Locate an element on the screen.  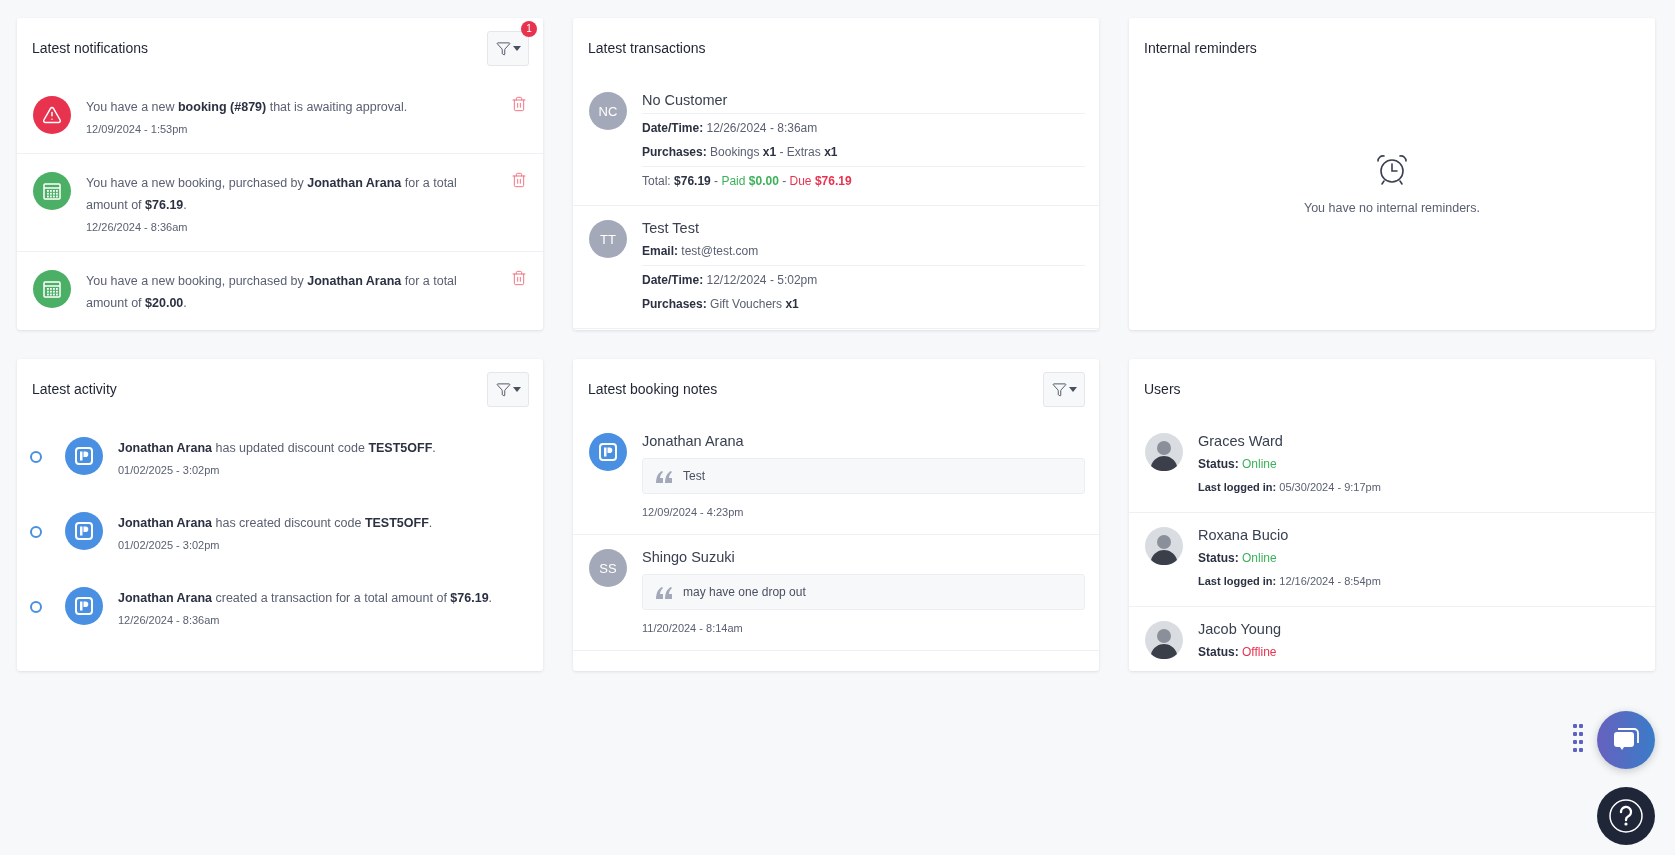
transaction-field: Date/Time: 12/12/2024 - 5:02pm is located at coordinates (863, 280).